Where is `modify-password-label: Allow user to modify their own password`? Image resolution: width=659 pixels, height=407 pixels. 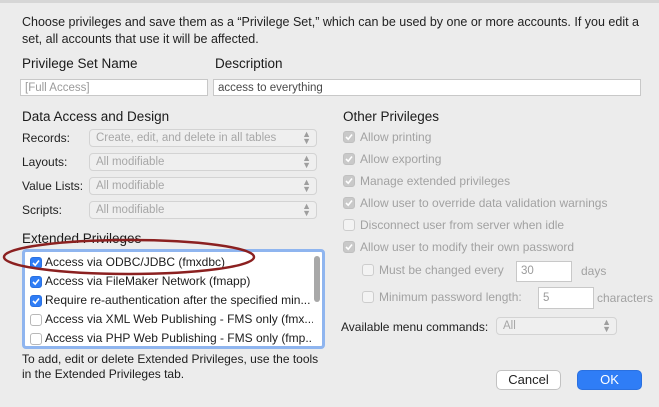 modify-password-label: Allow user to modify their own password is located at coordinates (467, 247).